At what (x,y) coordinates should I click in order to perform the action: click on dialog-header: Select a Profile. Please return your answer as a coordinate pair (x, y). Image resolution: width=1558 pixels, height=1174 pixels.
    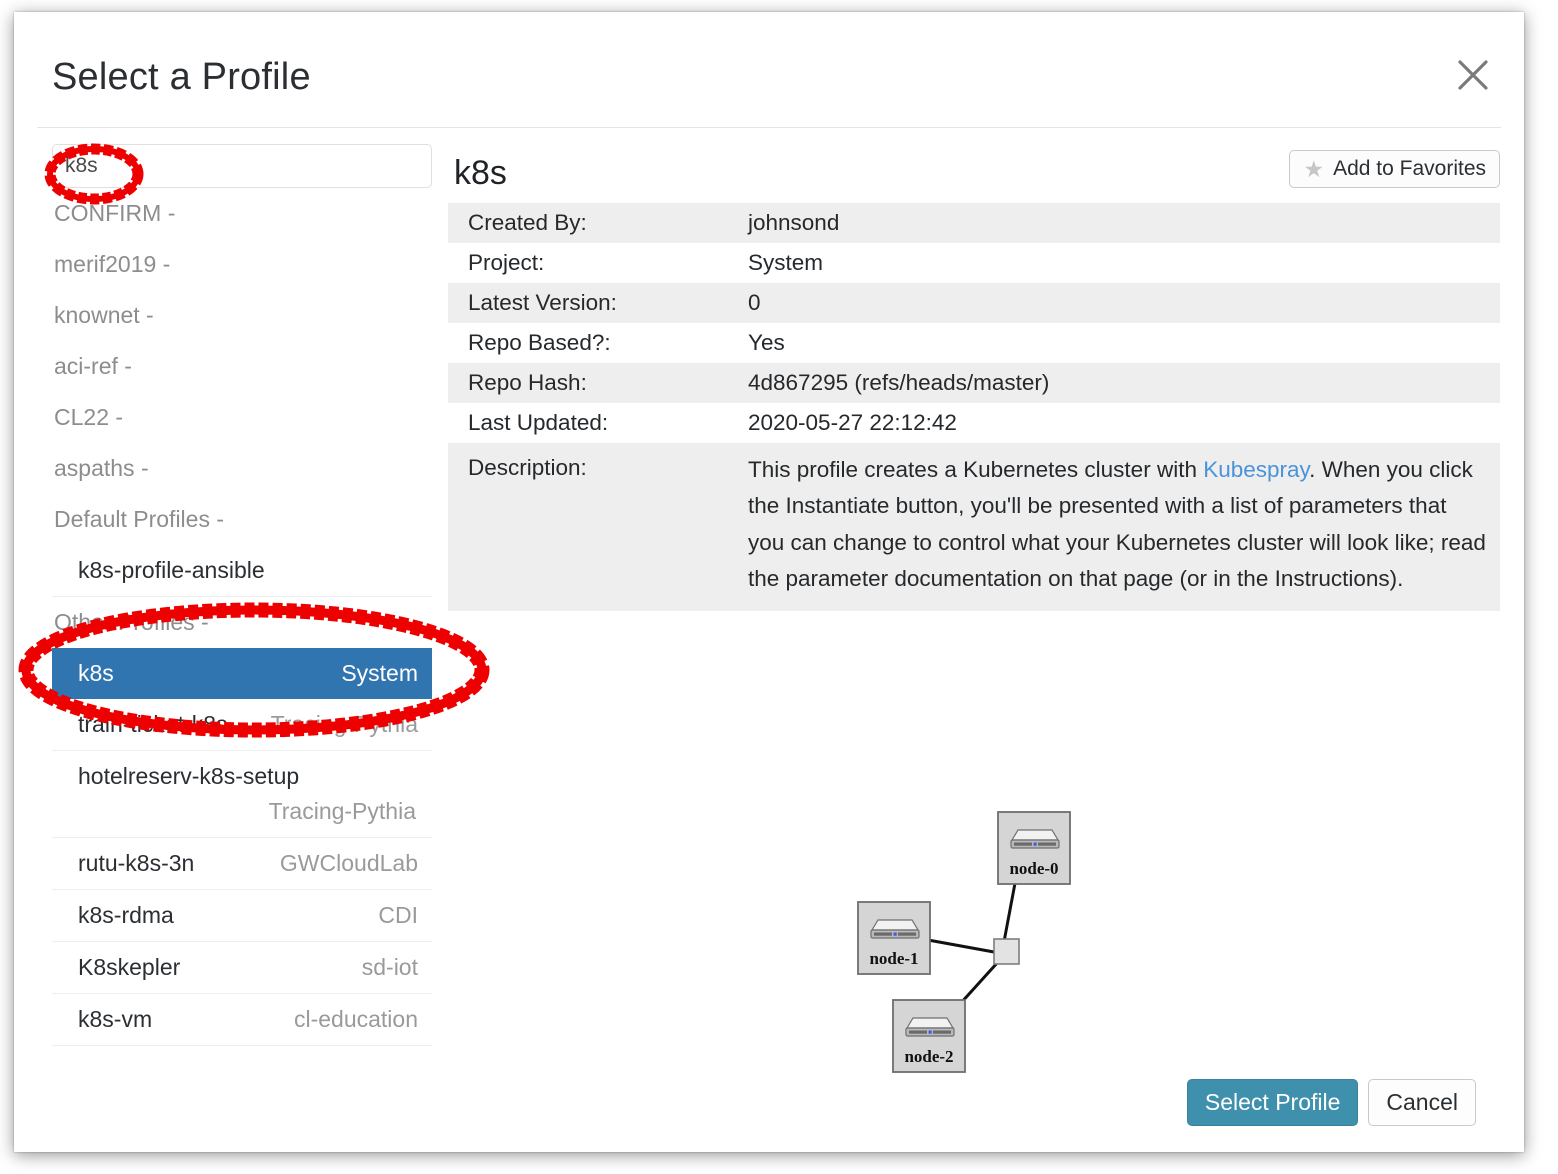
    Looking at the image, I should click on (769, 70).